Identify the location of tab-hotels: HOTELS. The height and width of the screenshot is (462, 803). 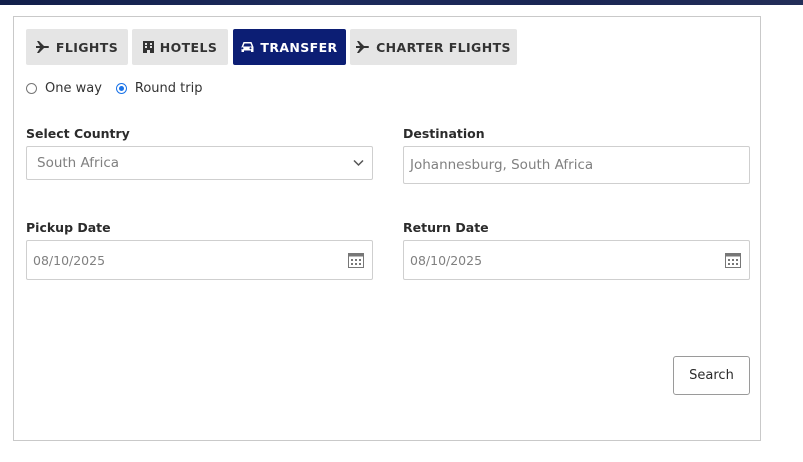
(180, 47).